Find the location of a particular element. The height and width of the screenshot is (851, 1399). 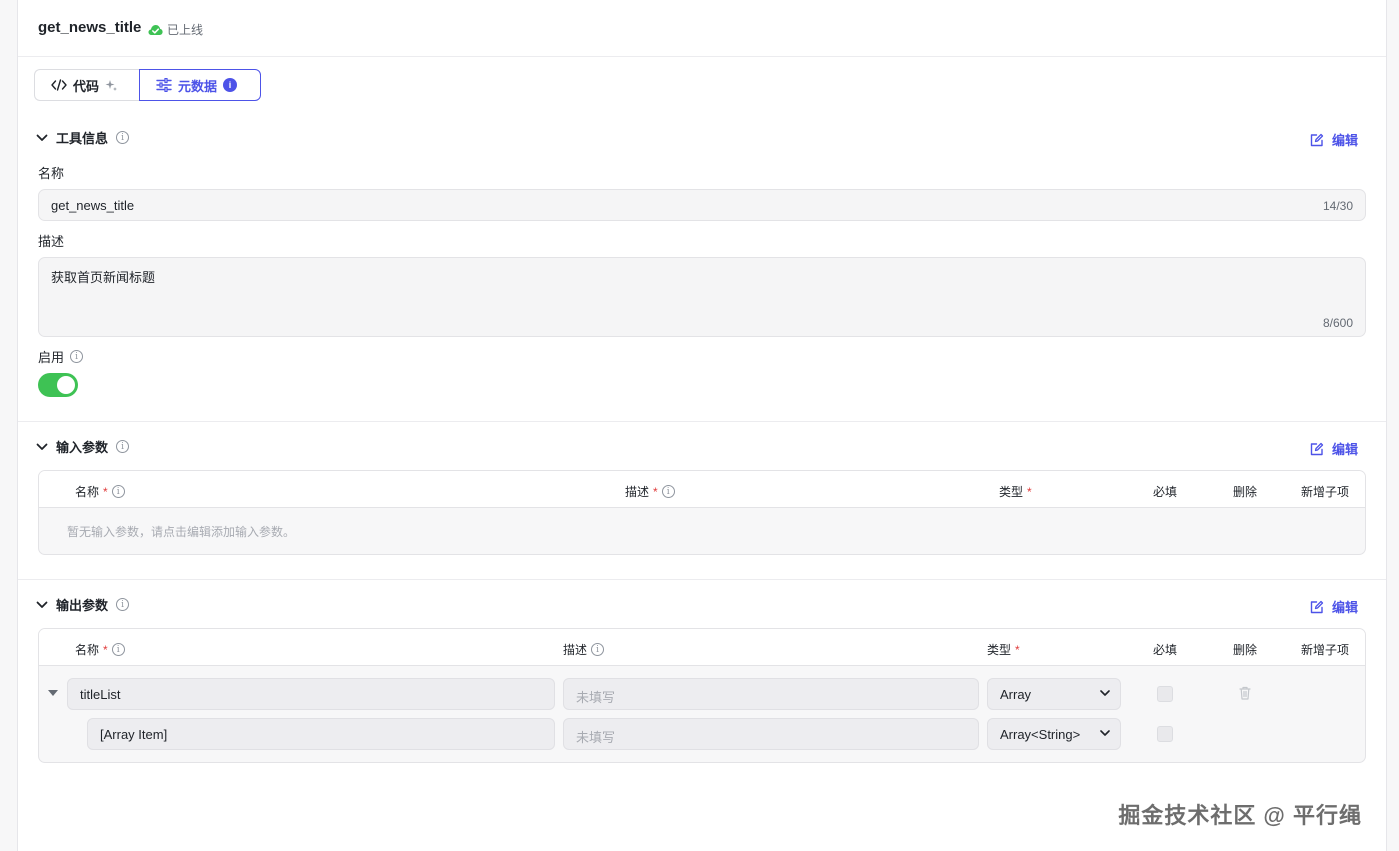

tab-code: 代码 is located at coordinates (86, 85).